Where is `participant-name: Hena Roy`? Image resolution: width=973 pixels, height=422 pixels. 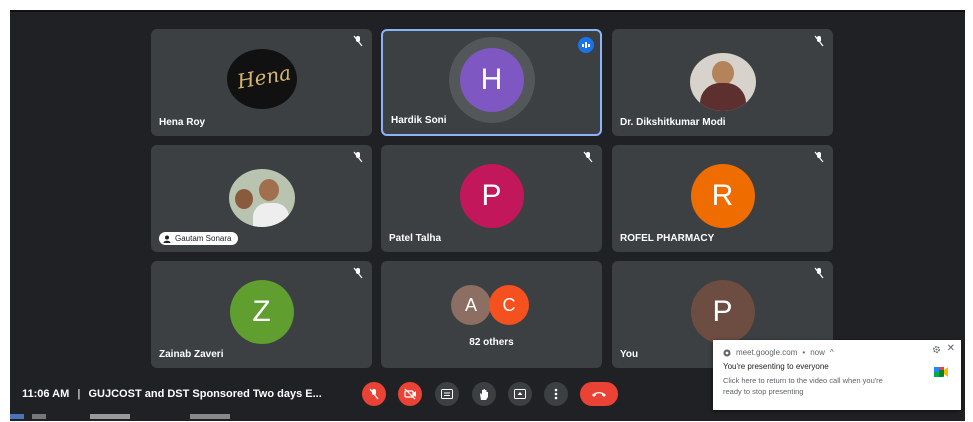
participant-name: Hena Roy is located at coordinates (182, 122).